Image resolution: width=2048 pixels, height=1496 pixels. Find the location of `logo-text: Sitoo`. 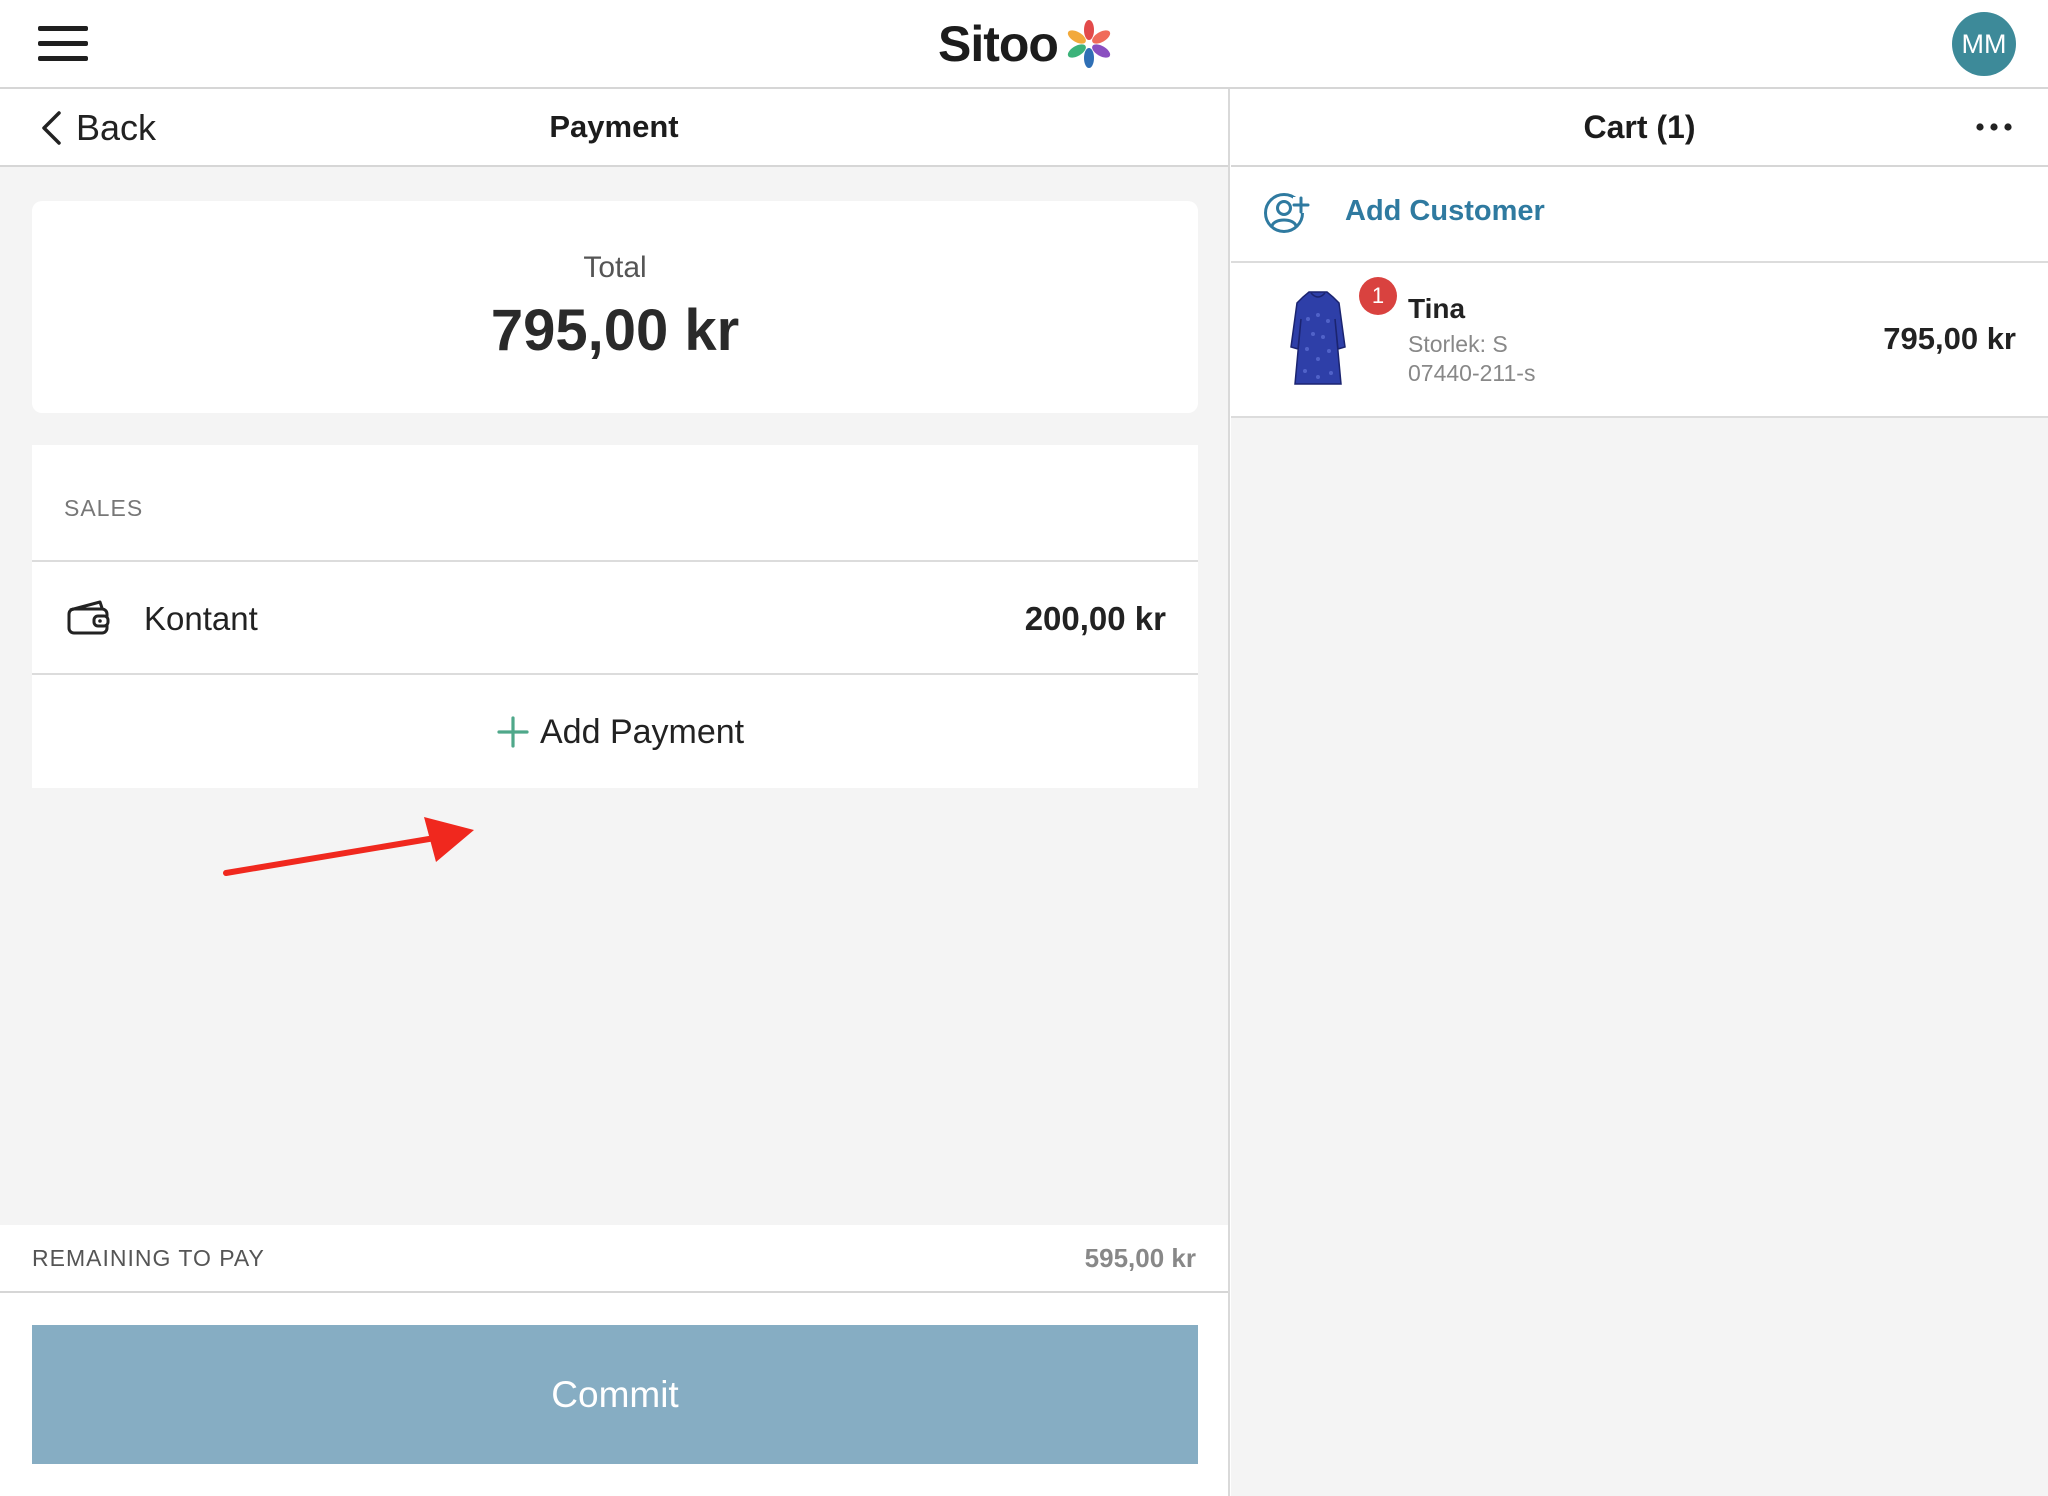

logo-text: Sitoo is located at coordinates (998, 44).